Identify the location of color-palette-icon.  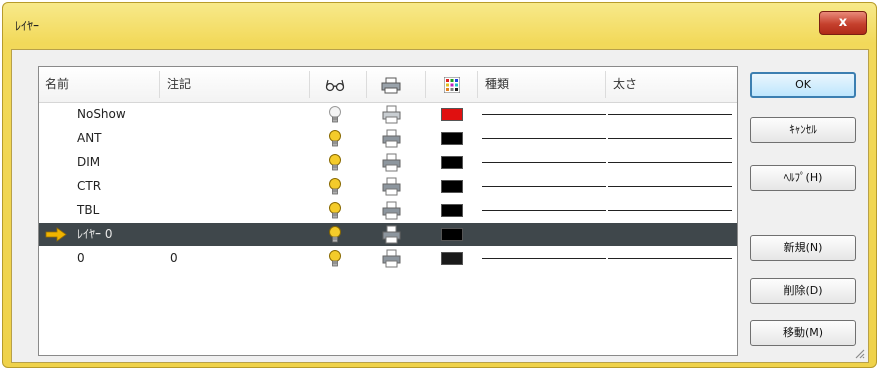
(452, 85).